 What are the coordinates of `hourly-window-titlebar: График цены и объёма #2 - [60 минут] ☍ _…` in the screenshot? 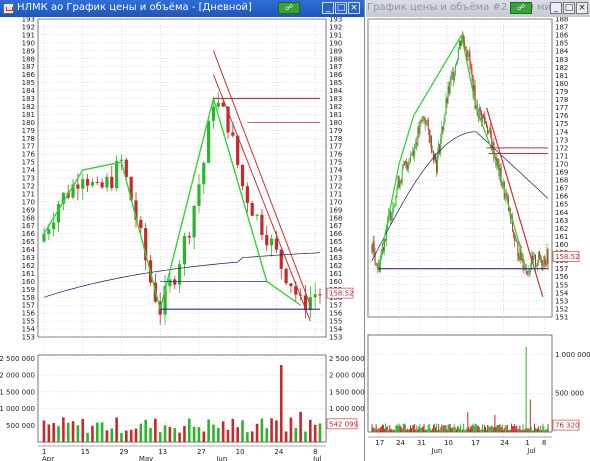 It's located at (478, 8).